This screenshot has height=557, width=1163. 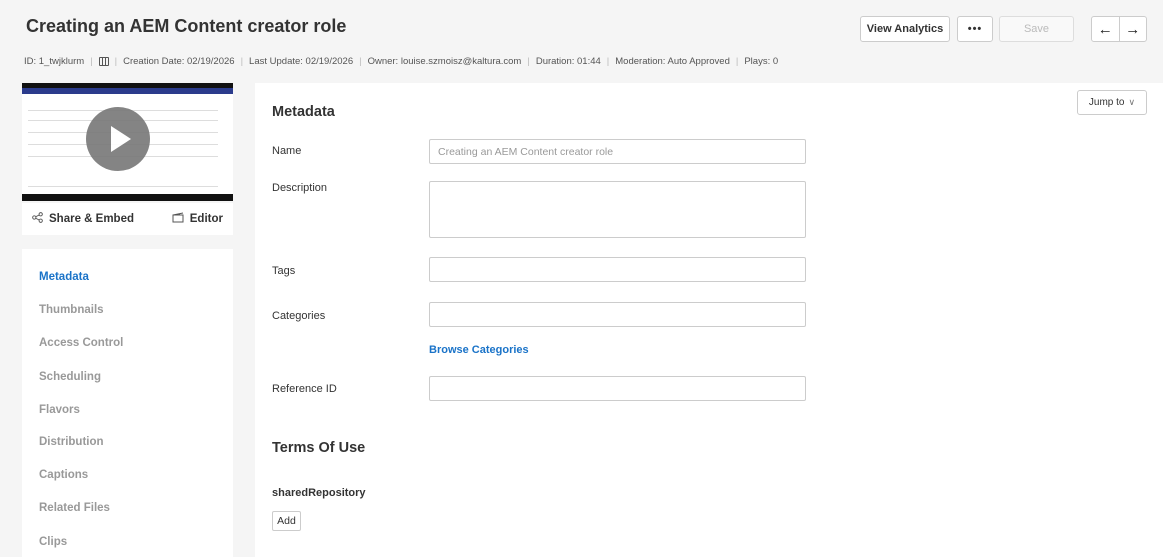 What do you see at coordinates (71, 442) in the screenshot?
I see `sidebar-item-distribution: Distribution` at bounding box center [71, 442].